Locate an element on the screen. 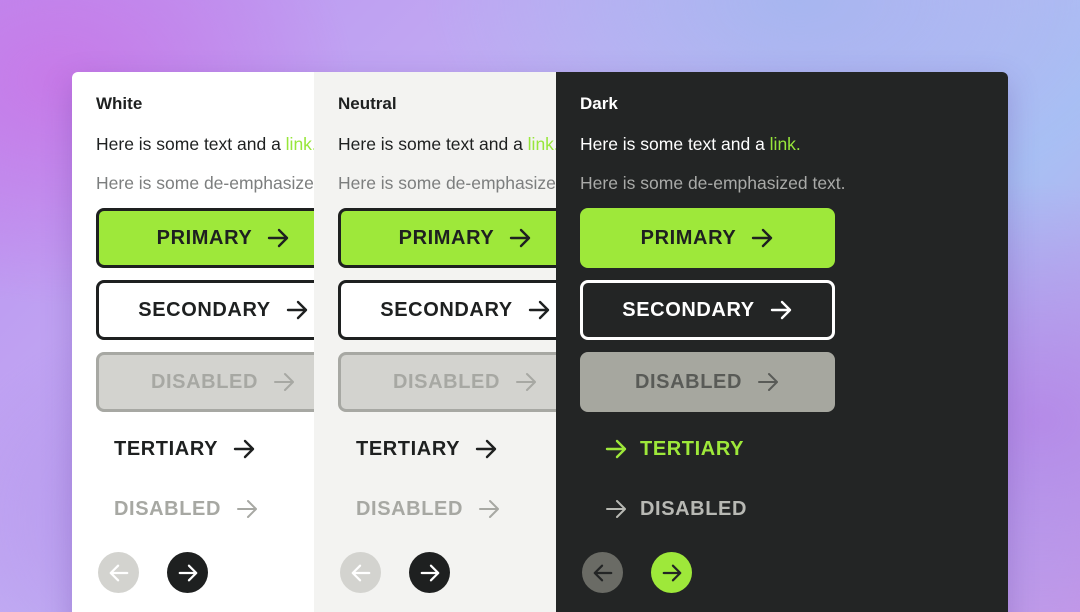 This screenshot has width=1080, height=612. panel-title: Dark is located at coordinates (599, 103).